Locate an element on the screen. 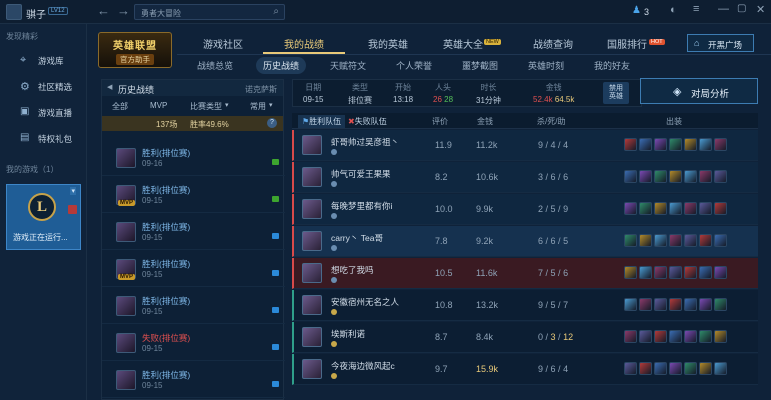 This screenshot has width=771, height=400. player-row: 每晚梦里都有你i 10.0 9.9k 2 / 5 / 9 is located at coordinates (525, 209).